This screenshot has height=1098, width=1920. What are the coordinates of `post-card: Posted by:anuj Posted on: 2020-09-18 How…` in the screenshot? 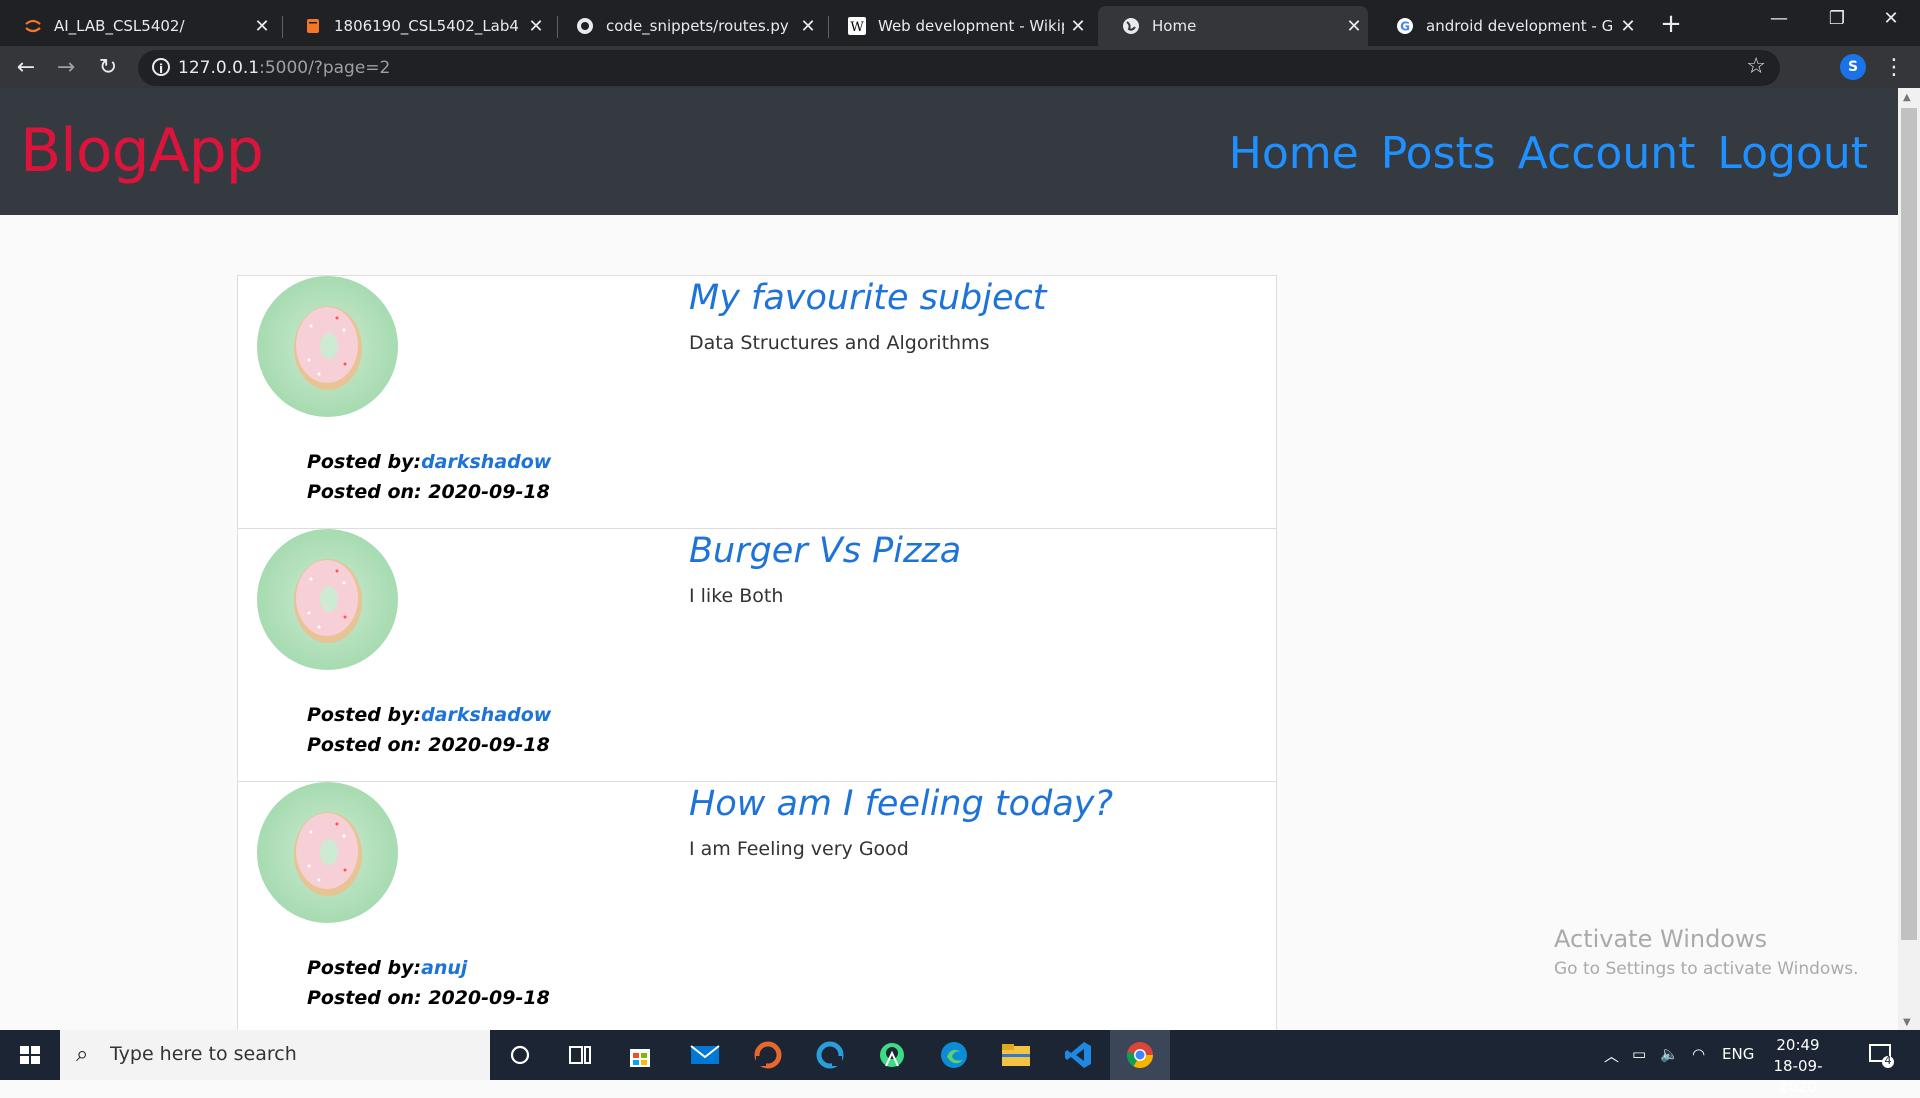 It's located at (757, 905).